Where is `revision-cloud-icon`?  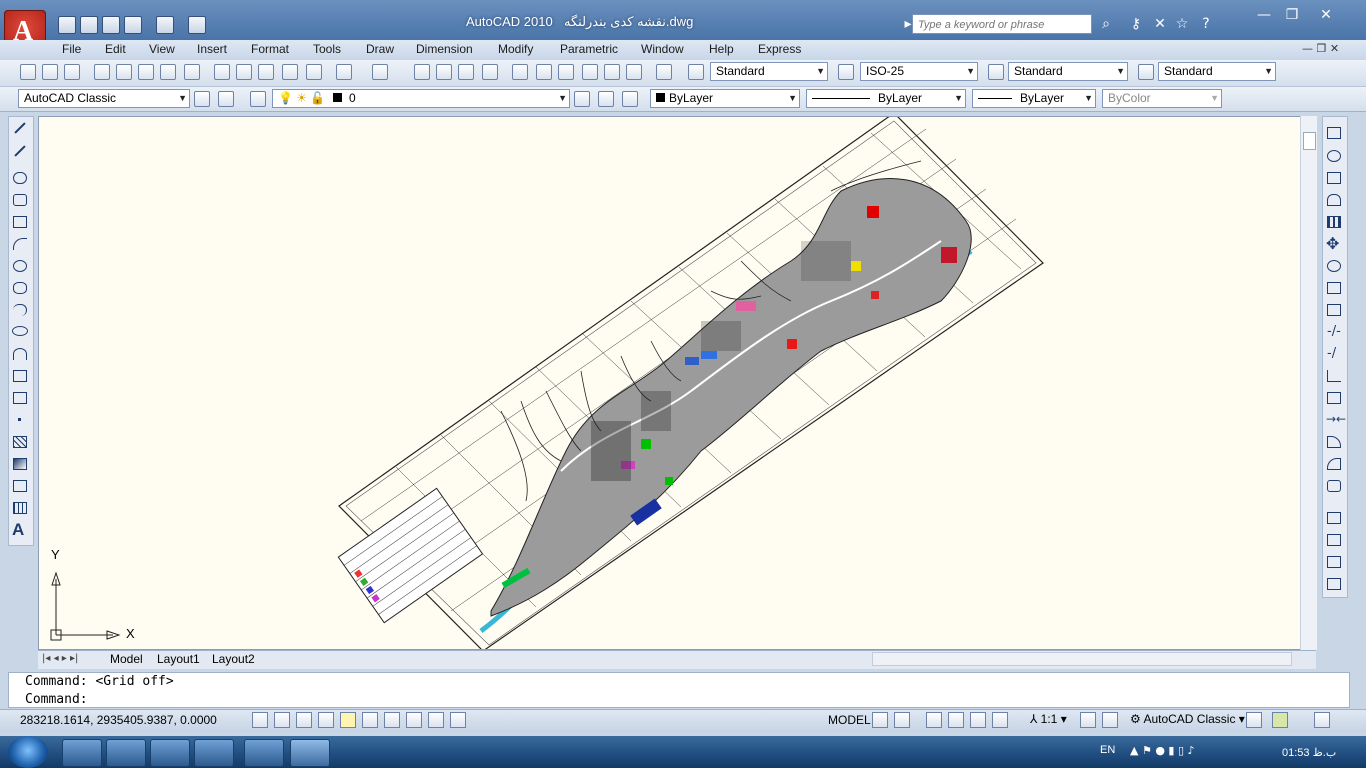
revision-cloud-icon is located at coordinates (20, 288).